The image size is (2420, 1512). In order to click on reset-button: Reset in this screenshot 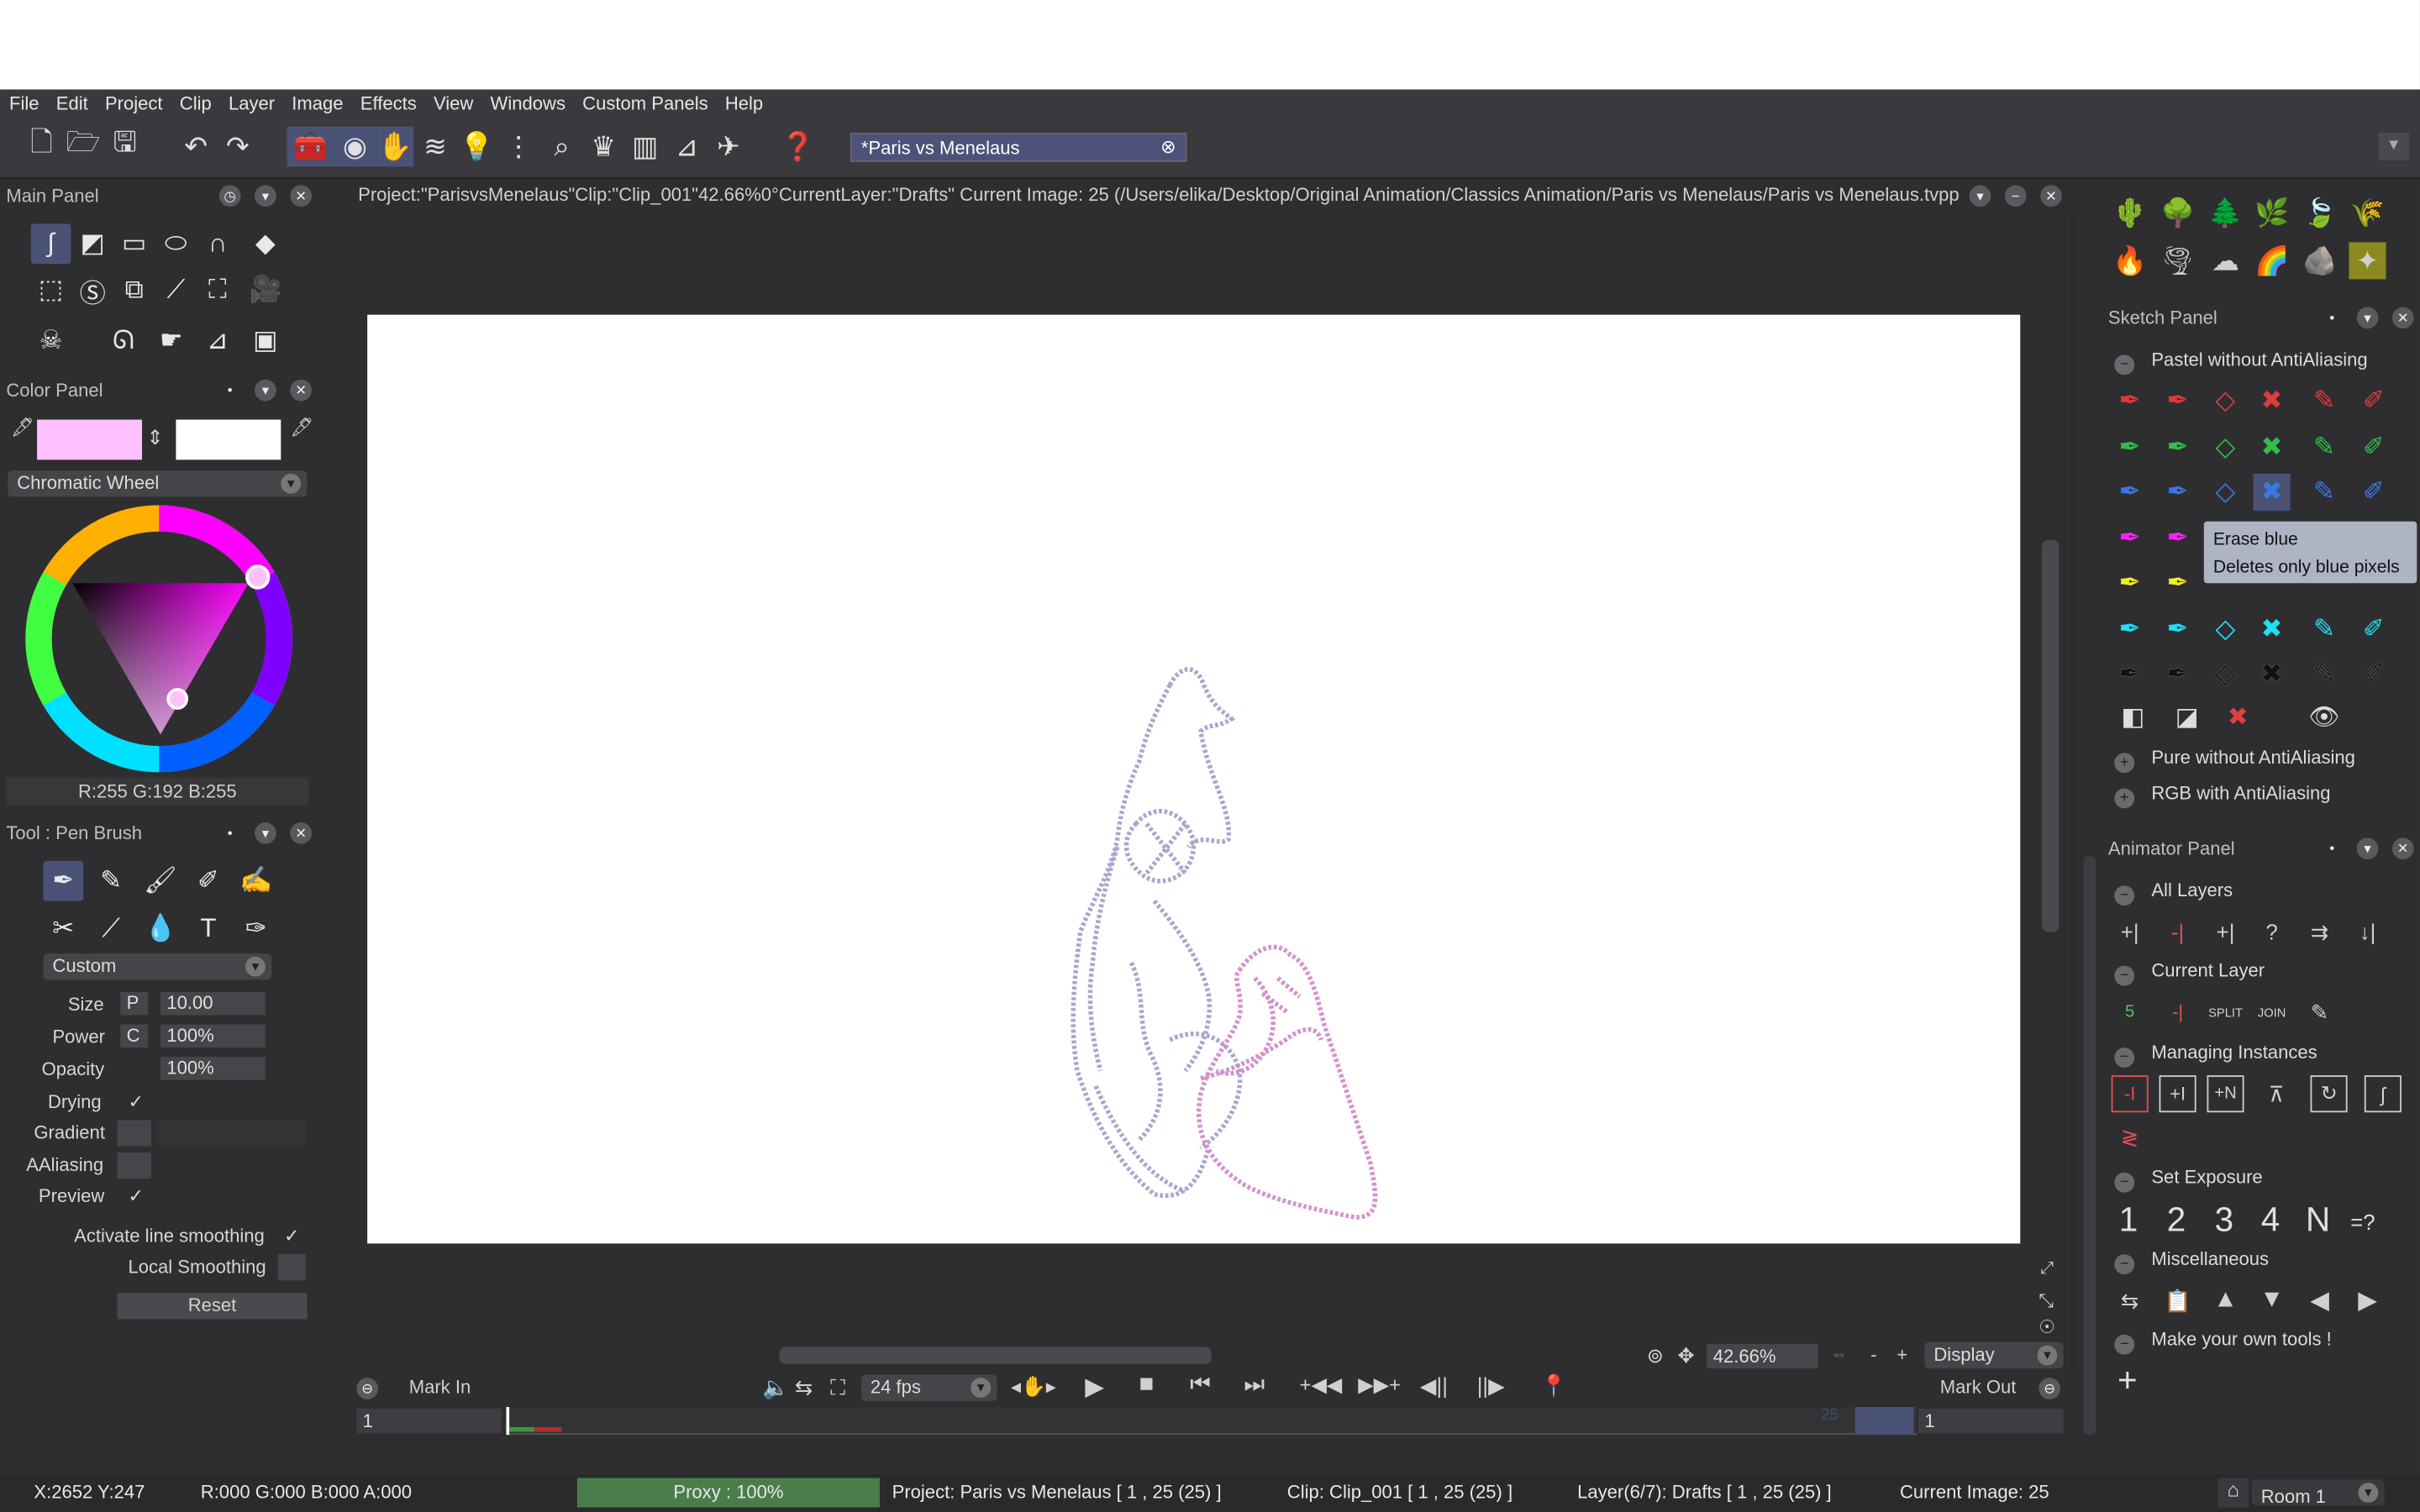, I will do `click(212, 1306)`.